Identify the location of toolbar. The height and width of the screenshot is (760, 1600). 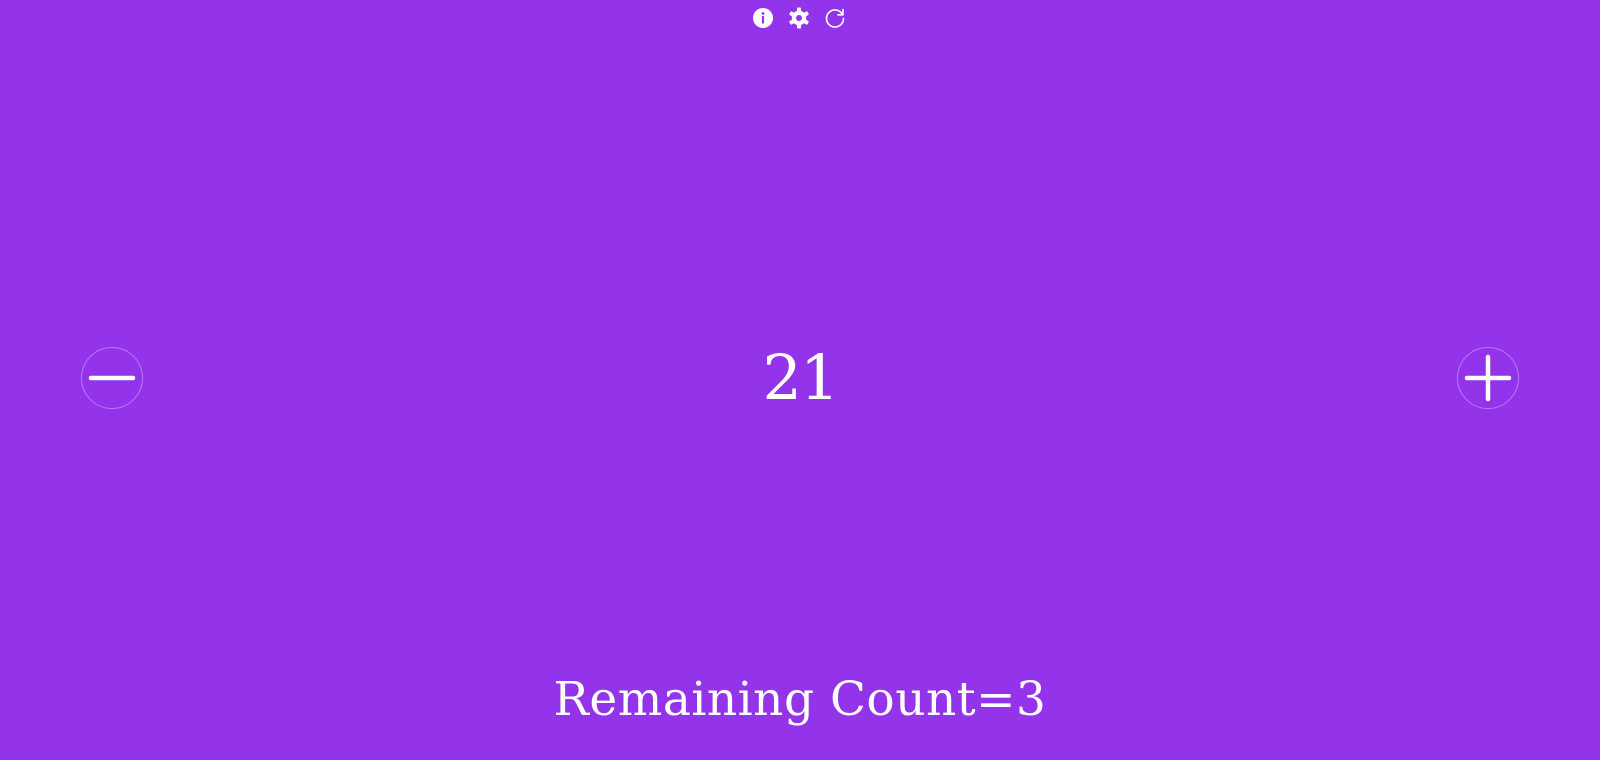
(799, 18).